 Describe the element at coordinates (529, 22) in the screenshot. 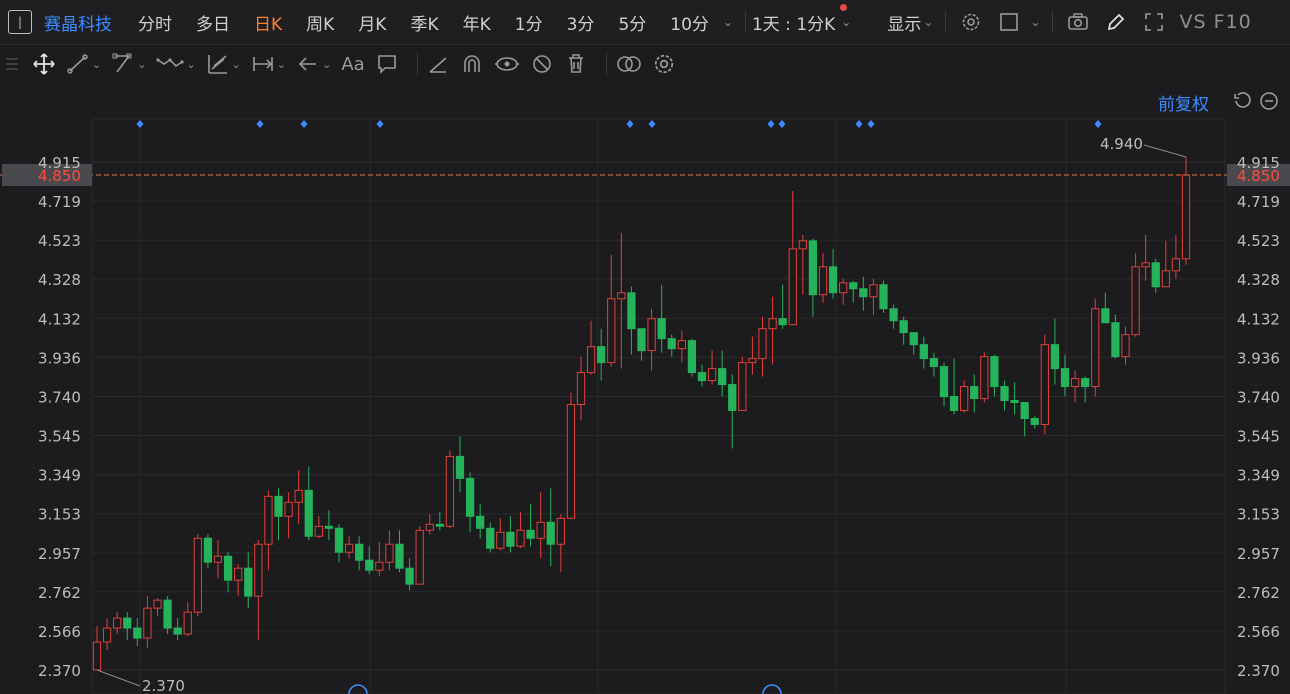

I see `tab-1min: 1分` at that location.